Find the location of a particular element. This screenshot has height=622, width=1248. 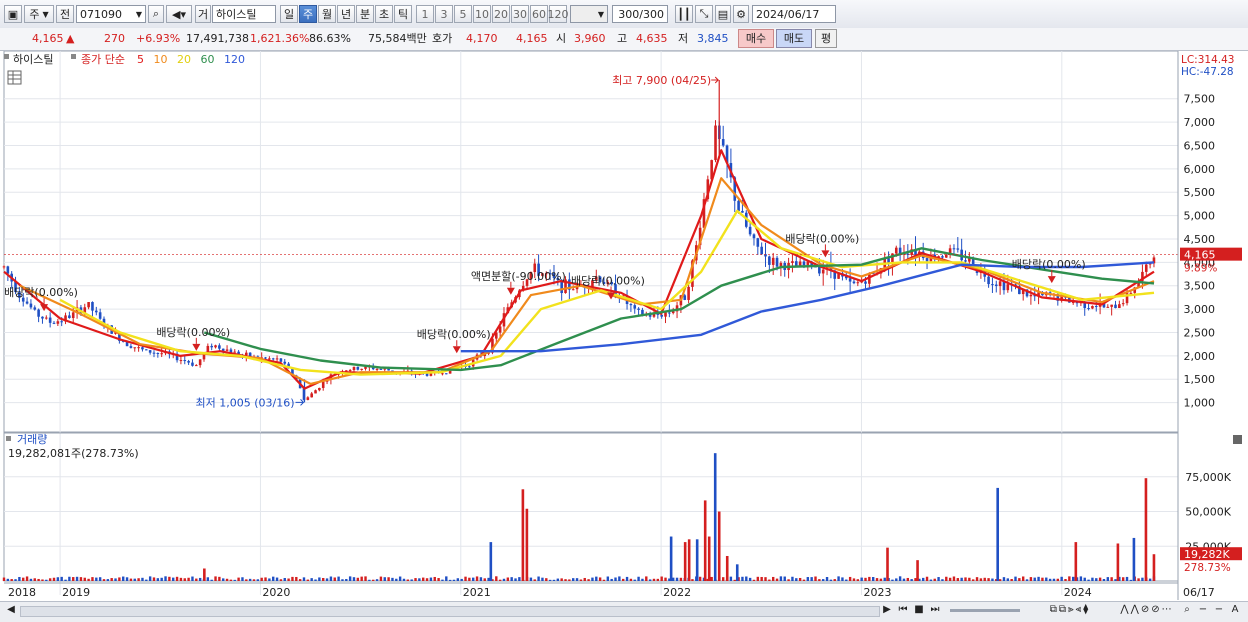

candle-icon: ┃┃ is located at coordinates (684, 14).